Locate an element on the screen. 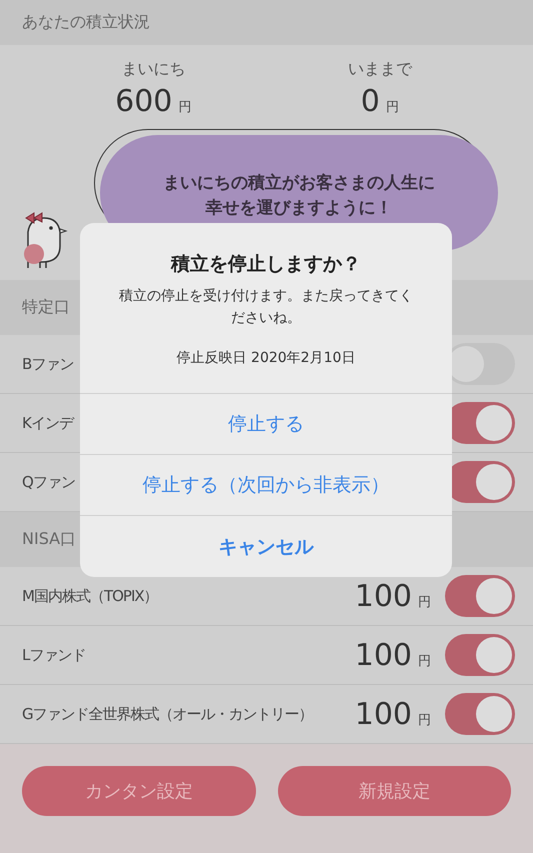 Image resolution: width=533 pixels, height=853 pixels. dialog-button: 停止する（次回から非表示） is located at coordinates (266, 485).